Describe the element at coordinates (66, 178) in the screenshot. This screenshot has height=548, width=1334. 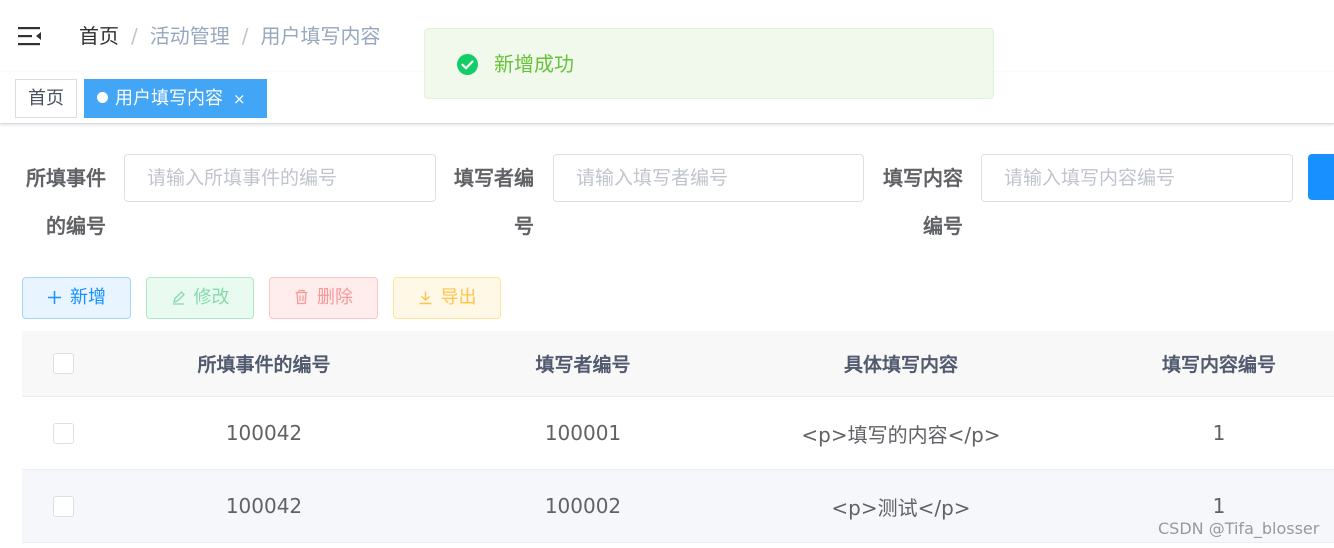
I see `event-id-label-line1: 所填事件` at that location.